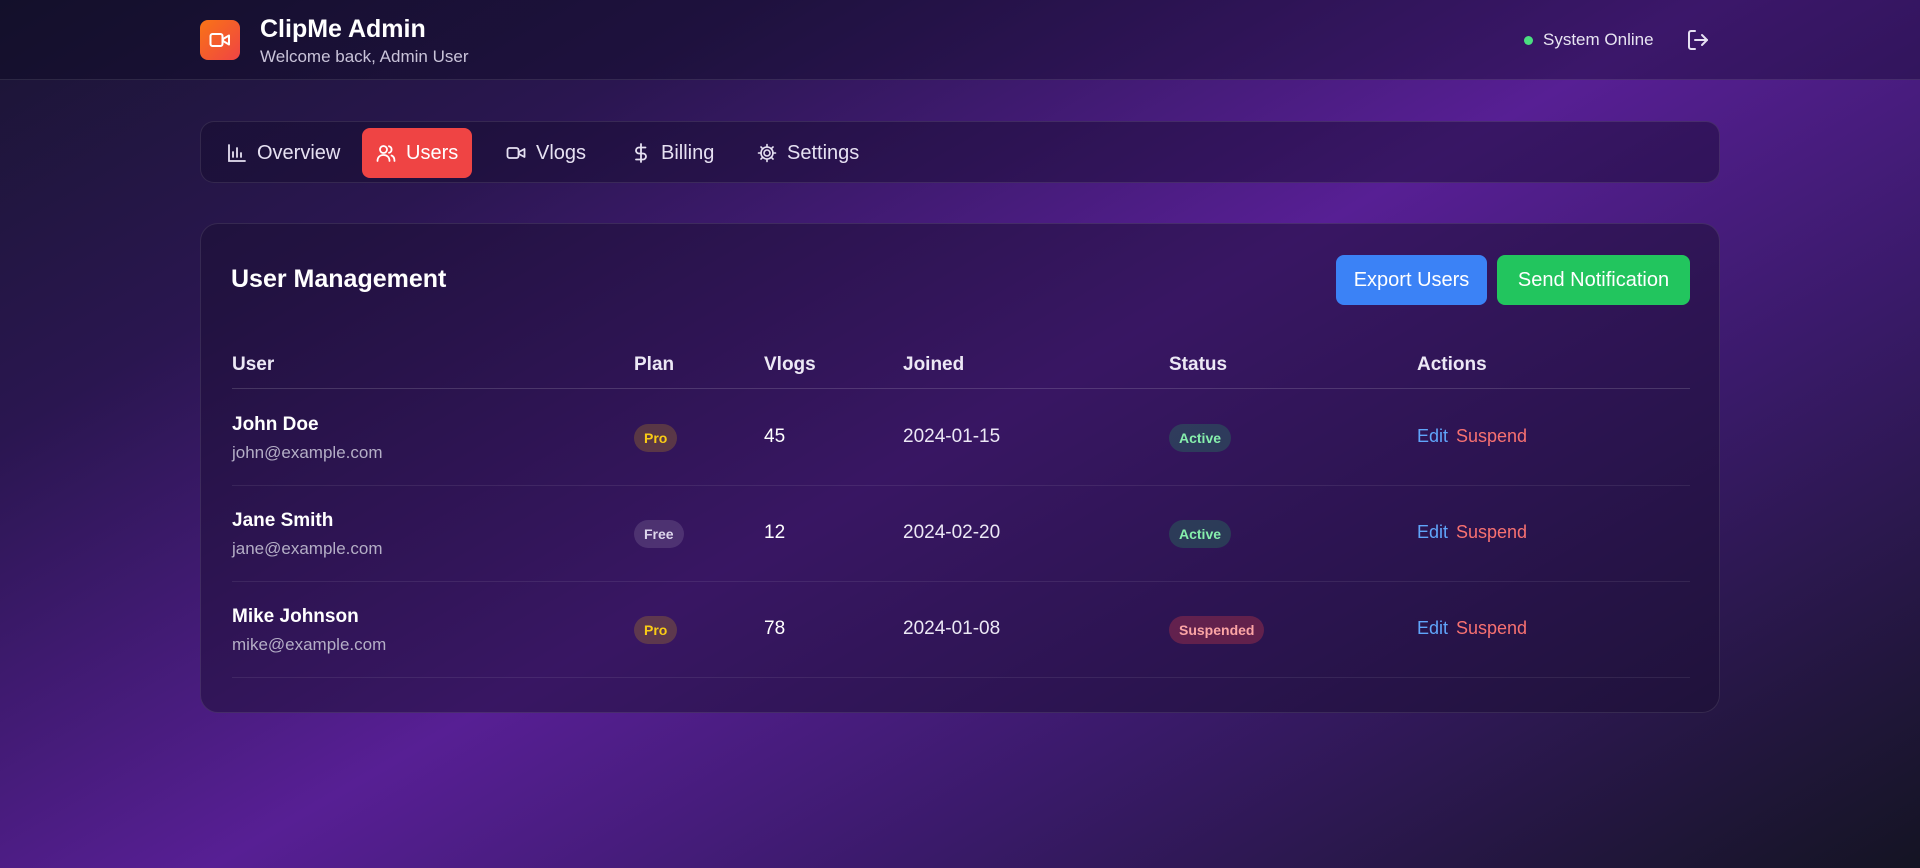 Image resolution: width=1920 pixels, height=868 pixels. Describe the element at coordinates (960, 152) in the screenshot. I see `main-nav: Overview Users Vlogs Billing Settings` at that location.